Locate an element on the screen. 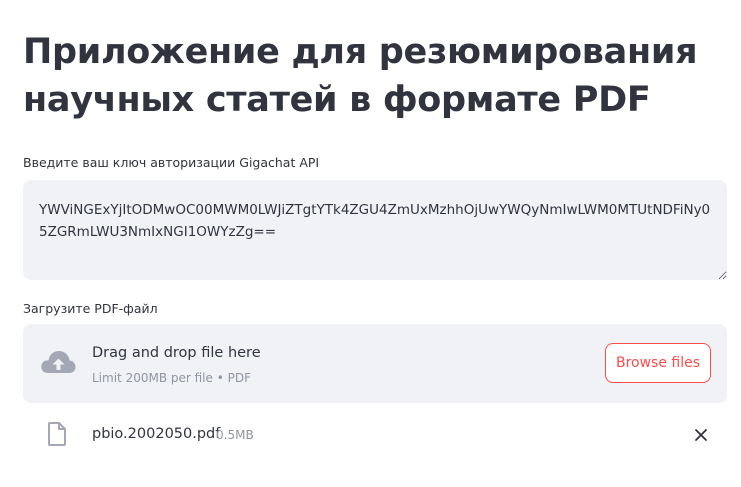 This screenshot has width=741, height=487. upload-label: Загрузите PDF-файл is located at coordinates (90, 308).